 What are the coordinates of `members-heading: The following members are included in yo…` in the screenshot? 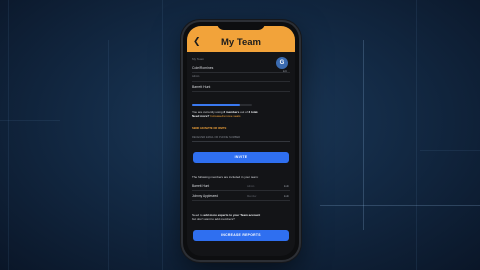 It's located at (225, 177).